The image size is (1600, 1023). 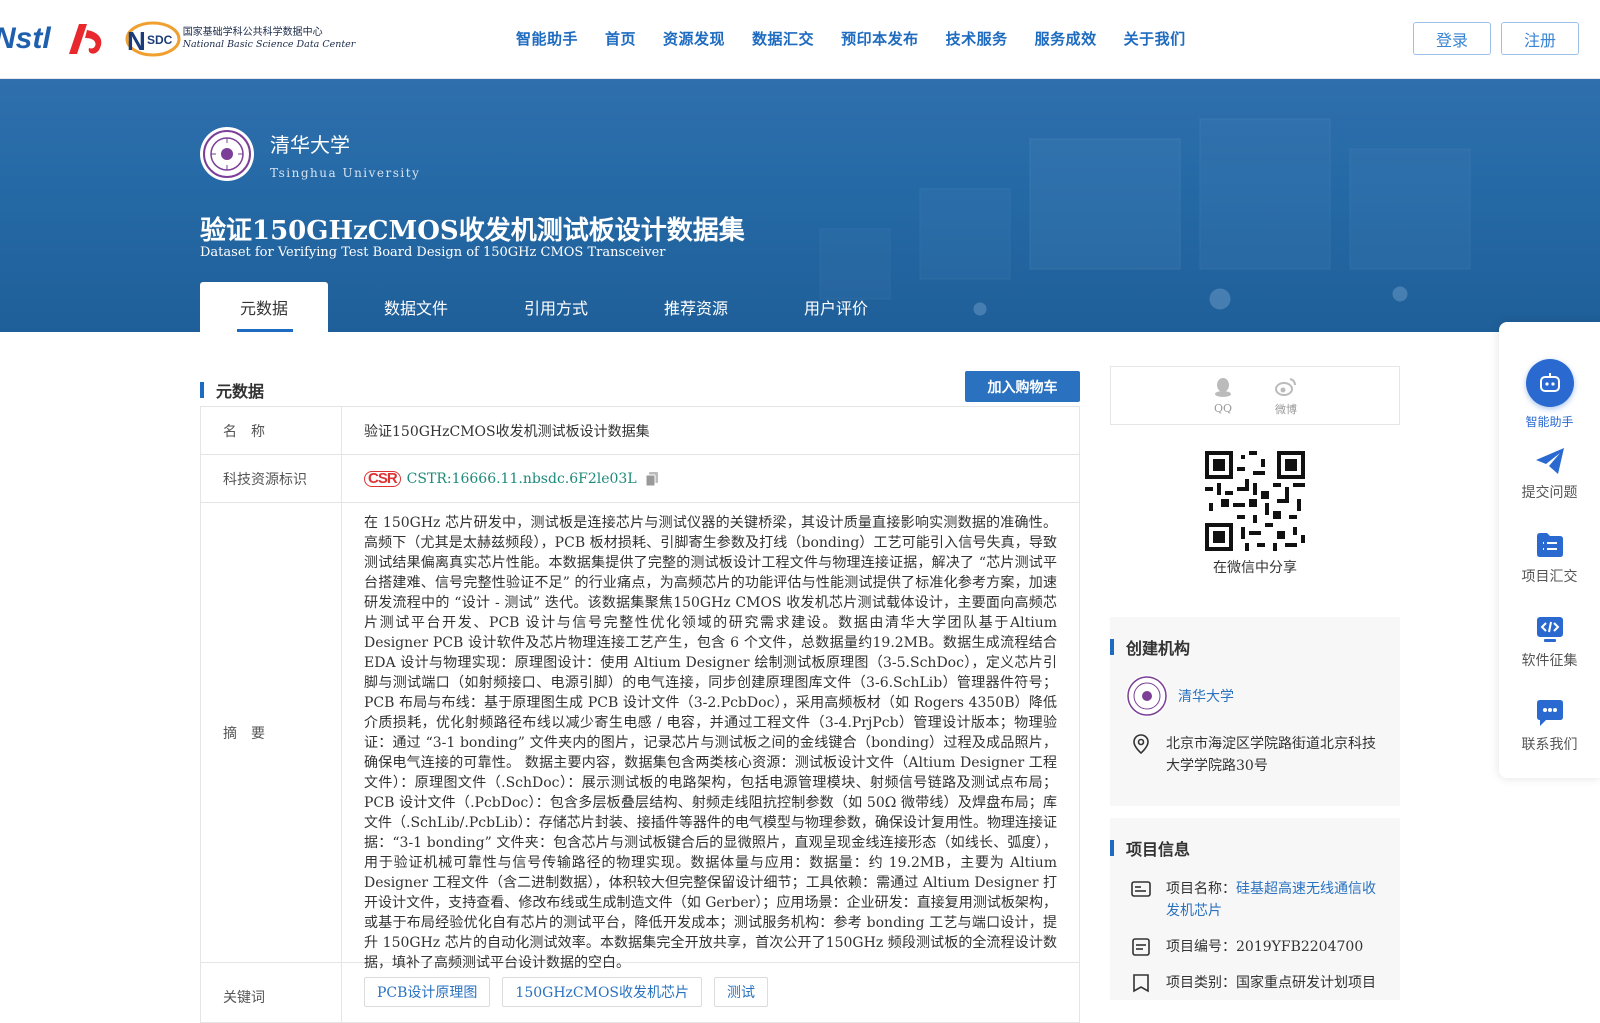 I want to click on submit-issue-label: 提交问题, so click(x=1549, y=493).